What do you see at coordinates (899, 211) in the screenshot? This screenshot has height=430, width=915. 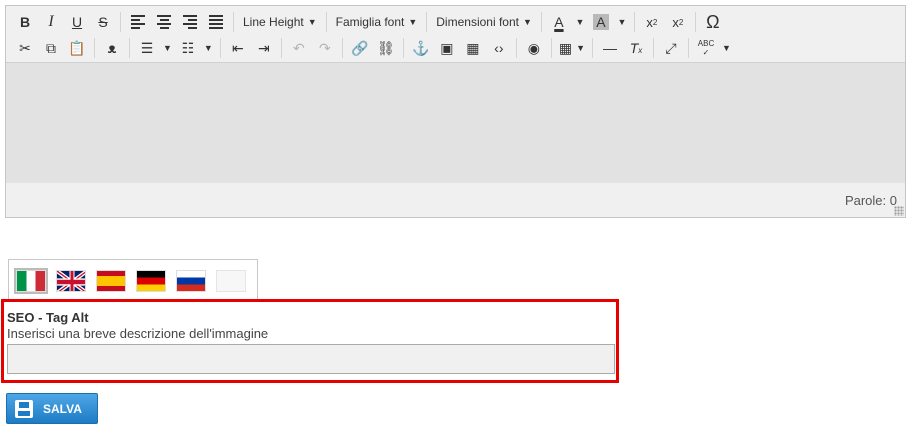 I see `resize-handle` at bounding box center [899, 211].